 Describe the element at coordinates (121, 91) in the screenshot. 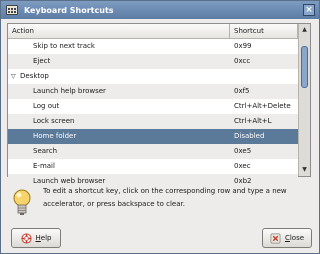

I see `action-cell: Launch help browser` at that location.